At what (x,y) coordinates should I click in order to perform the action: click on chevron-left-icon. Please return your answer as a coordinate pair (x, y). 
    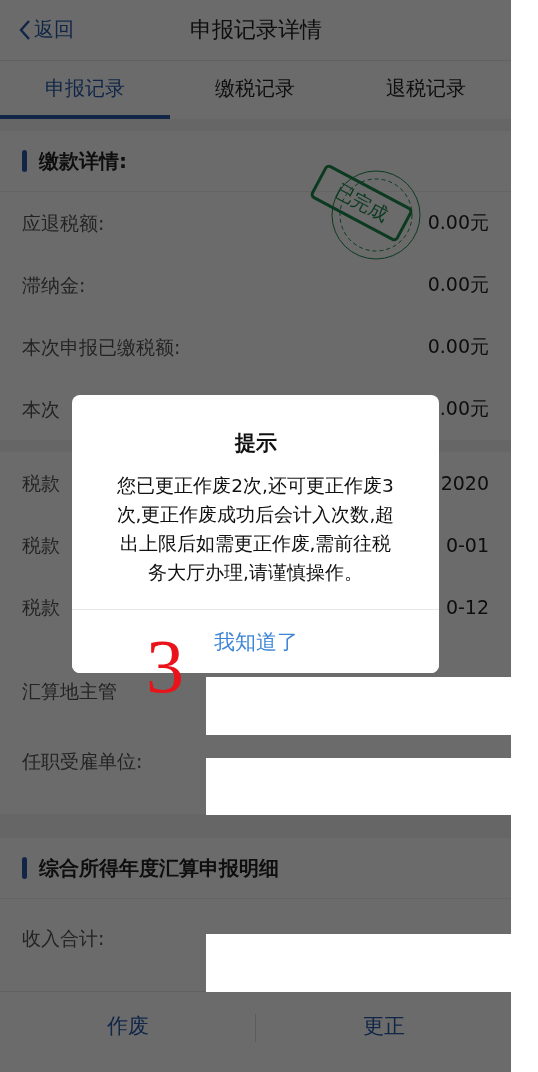
    Looking at the image, I should click on (25, 29).